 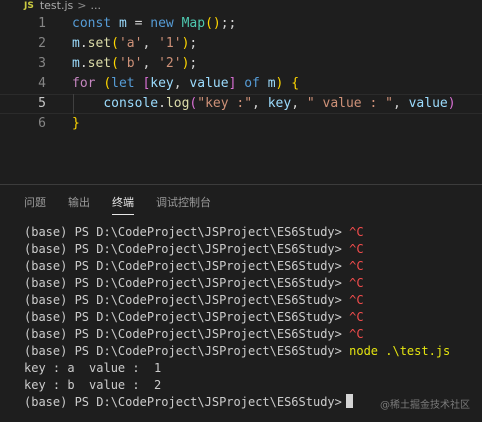 What do you see at coordinates (93, 368) in the screenshot?
I see `terminal-output-line: key : a value : 1` at bounding box center [93, 368].